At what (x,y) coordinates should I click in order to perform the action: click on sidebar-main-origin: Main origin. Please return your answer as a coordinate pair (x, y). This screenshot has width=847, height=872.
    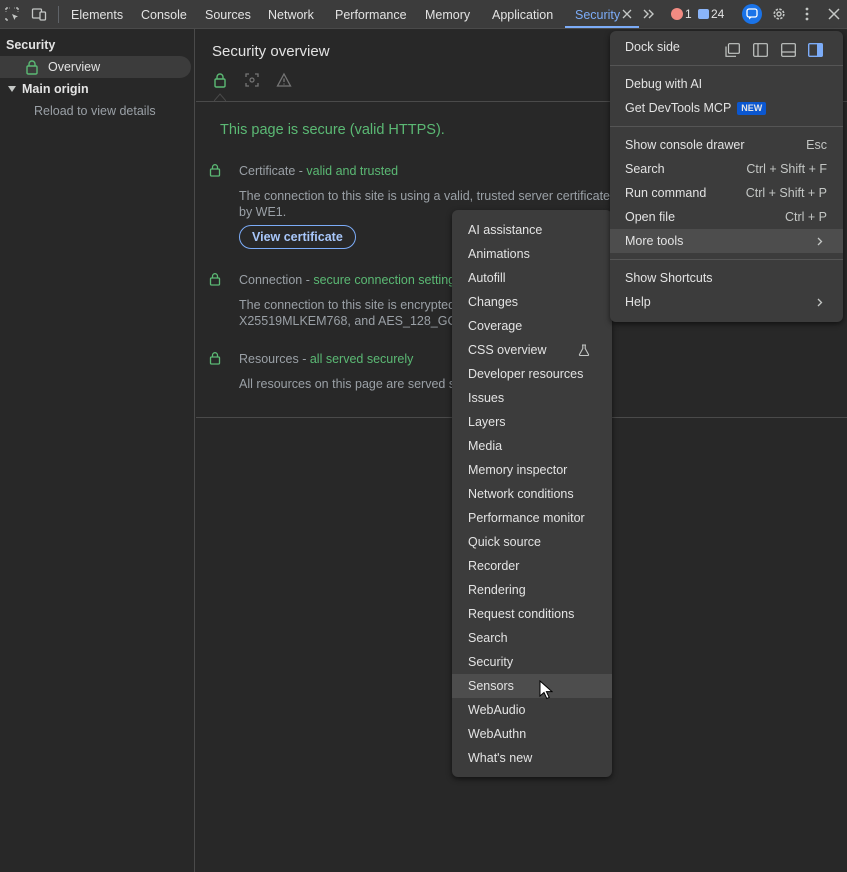
    Looking at the image, I should click on (48, 89).